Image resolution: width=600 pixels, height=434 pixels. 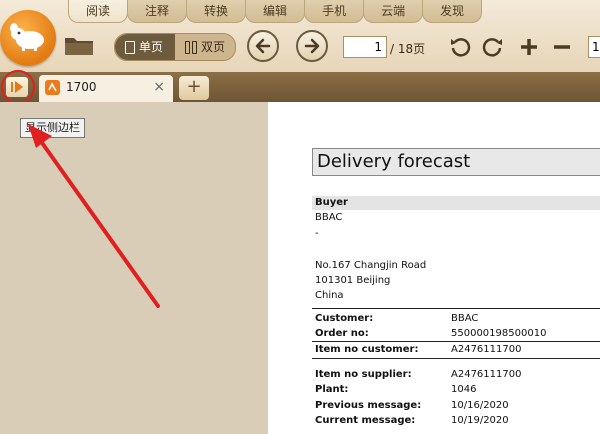 I want to click on buyer-header: Buyer, so click(x=456, y=203).